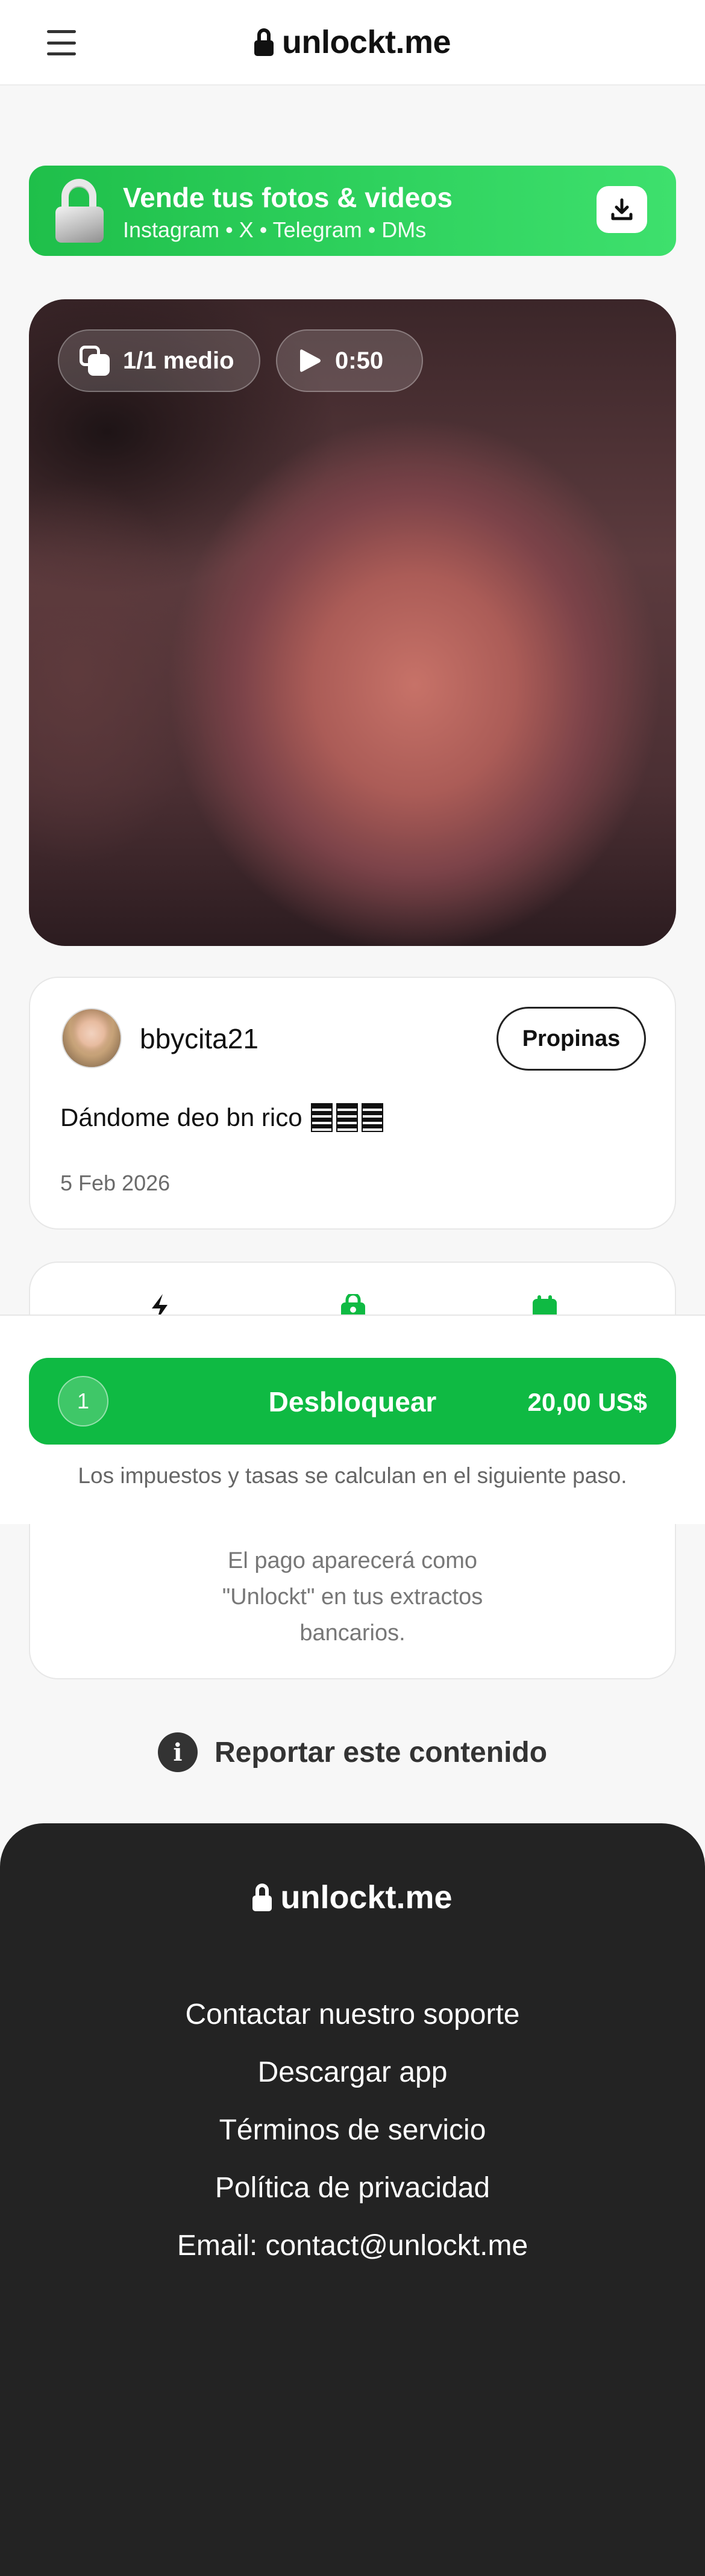 This screenshot has width=705, height=2576. Describe the element at coordinates (115, 1183) in the screenshot. I see `post-date: 5 Feb 2026` at that location.